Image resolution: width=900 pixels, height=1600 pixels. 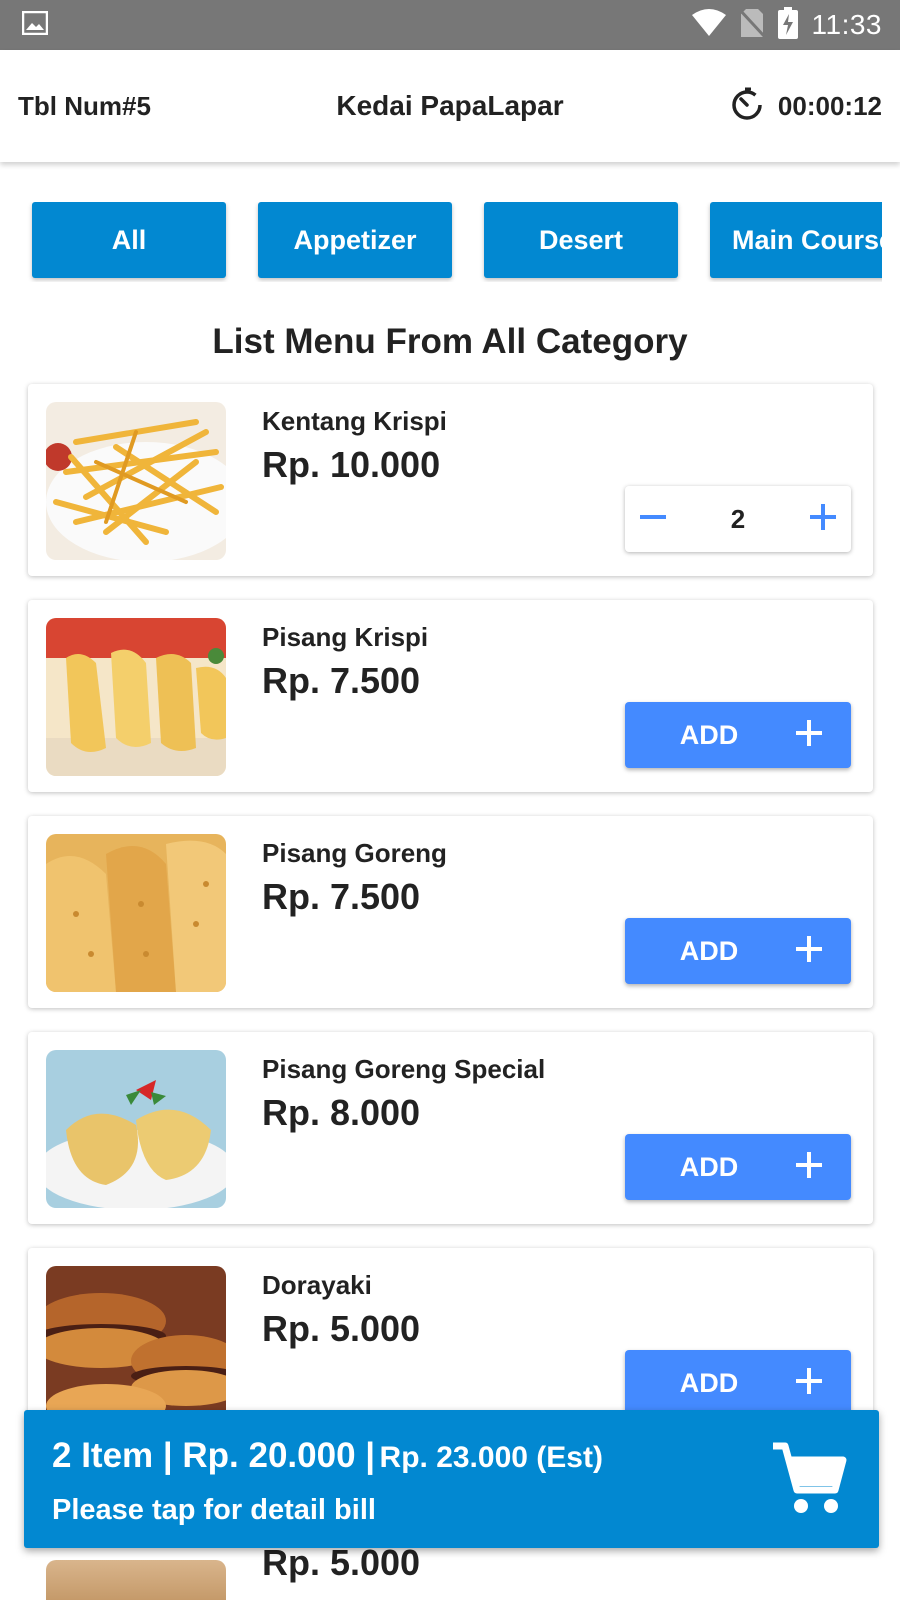 I want to click on menu-item-name: Pisang Goreng Special, so click(x=404, y=1069).